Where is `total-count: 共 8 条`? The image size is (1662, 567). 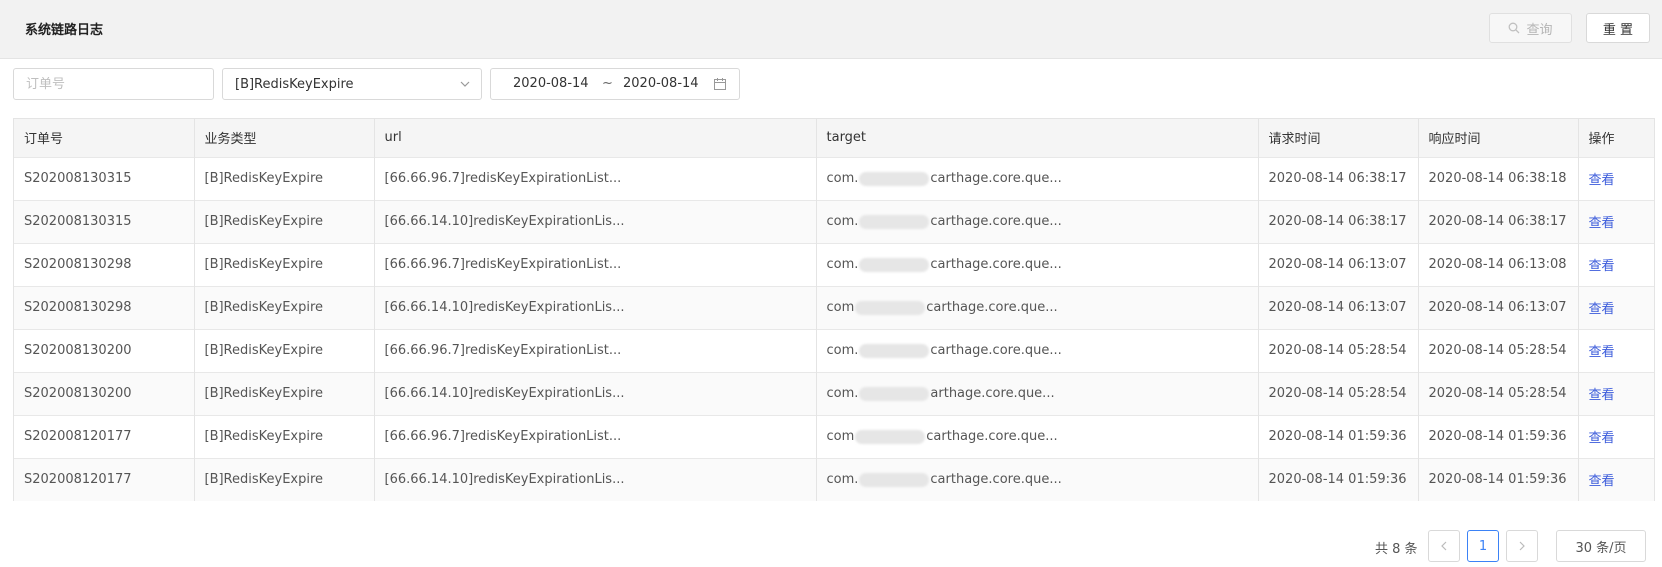 total-count: 共 8 条 is located at coordinates (1396, 549).